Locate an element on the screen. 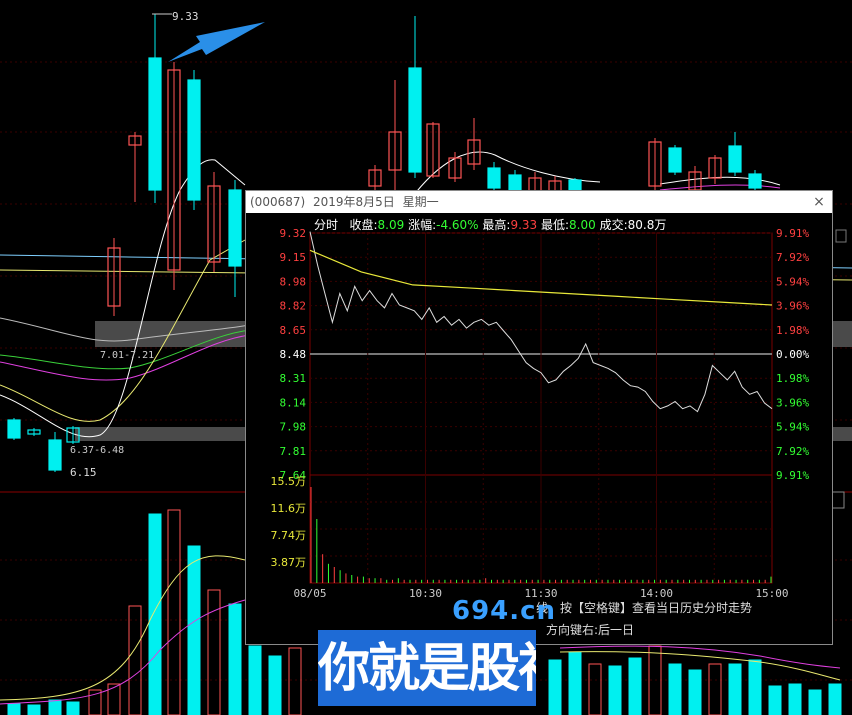  time-tick: 10:30 is located at coordinates (425, 593).